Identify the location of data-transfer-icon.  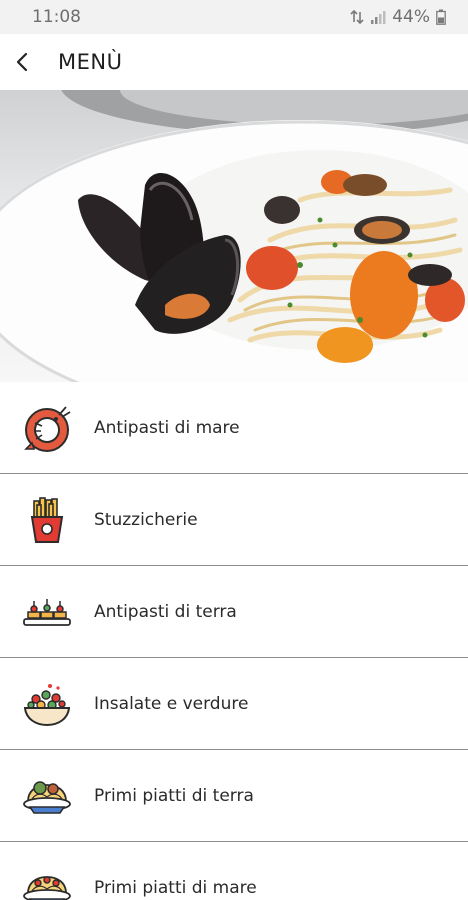
(357, 17).